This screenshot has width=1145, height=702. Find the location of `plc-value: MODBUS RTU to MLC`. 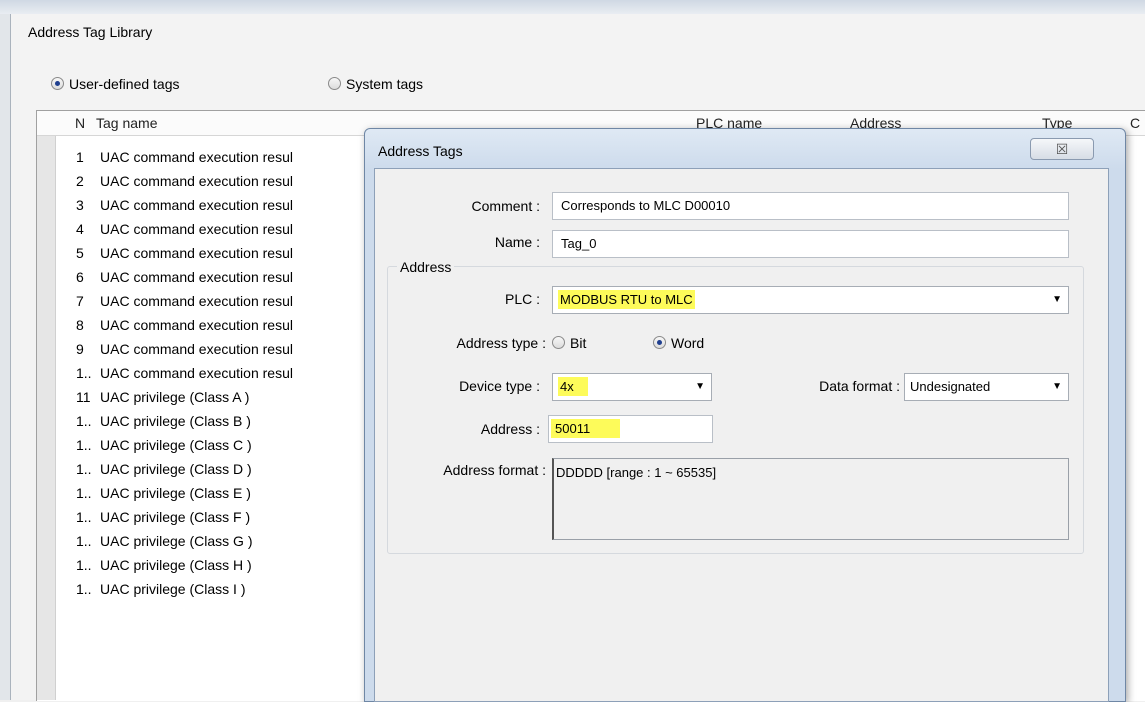

plc-value: MODBUS RTU to MLC is located at coordinates (626, 299).